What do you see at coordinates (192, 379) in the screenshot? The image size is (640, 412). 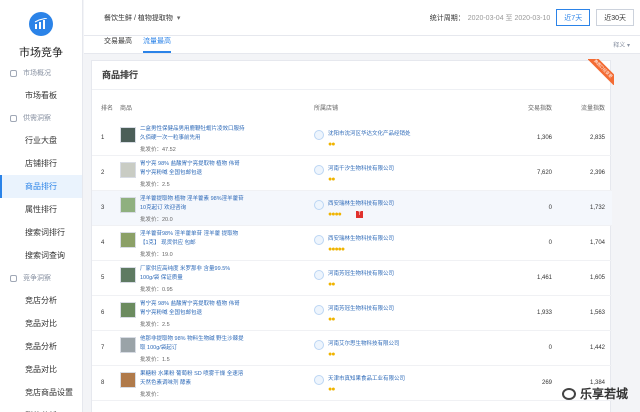 I see `product-name-link: 果糖粉 水果粉 葡萄粉 SD 喷雾干燥 全速溶 天然色素调味剂 酵素` at bounding box center [192, 379].